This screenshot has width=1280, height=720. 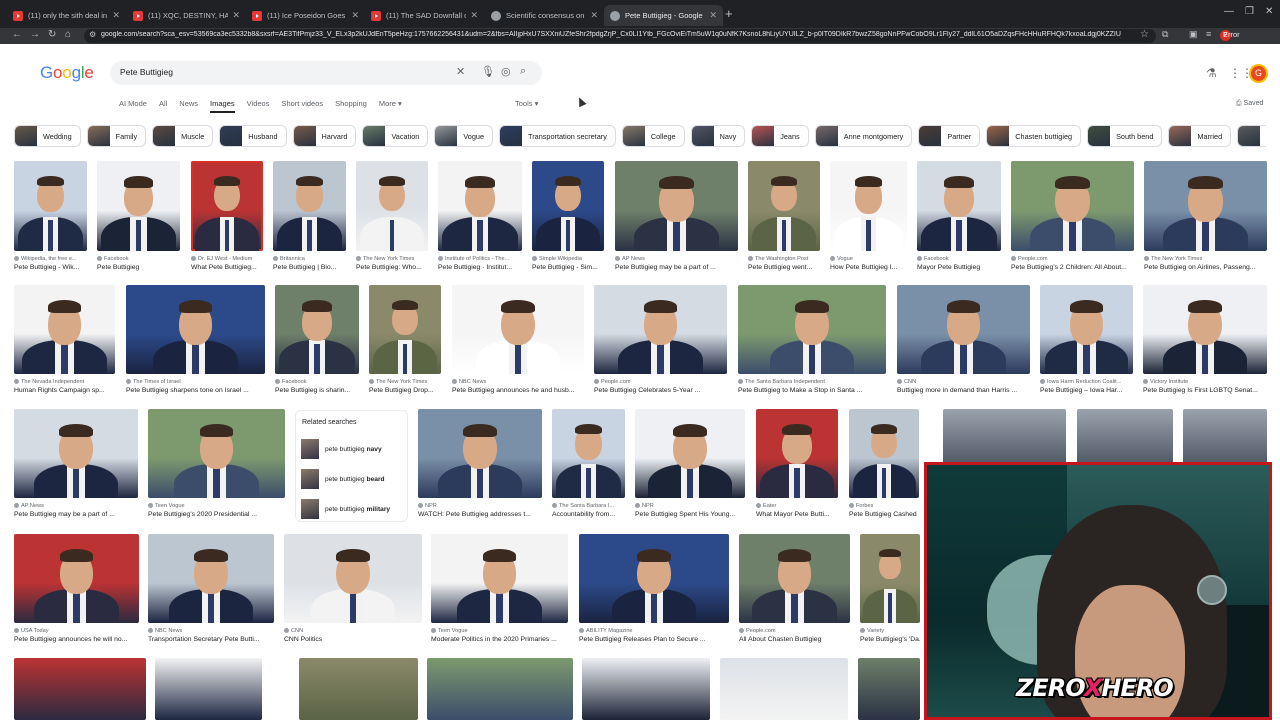 I want to click on browser-tab: (11) Ice Poseidon Goes On a Cr ✕, so click(x=305, y=15).